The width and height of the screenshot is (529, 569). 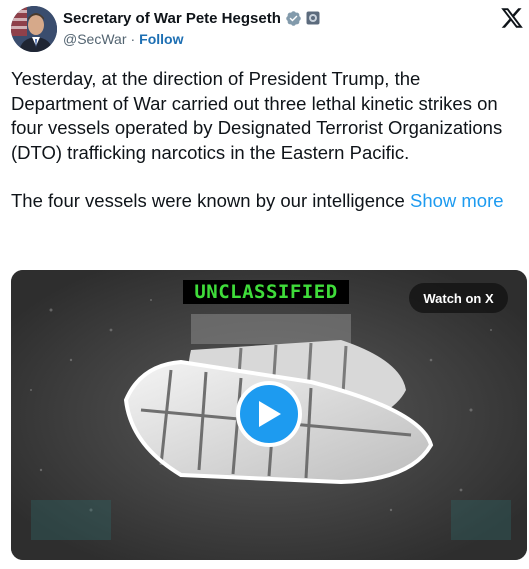 What do you see at coordinates (266, 292) in the screenshot?
I see `unclassified-label: UNCLASSIFIED` at bounding box center [266, 292].